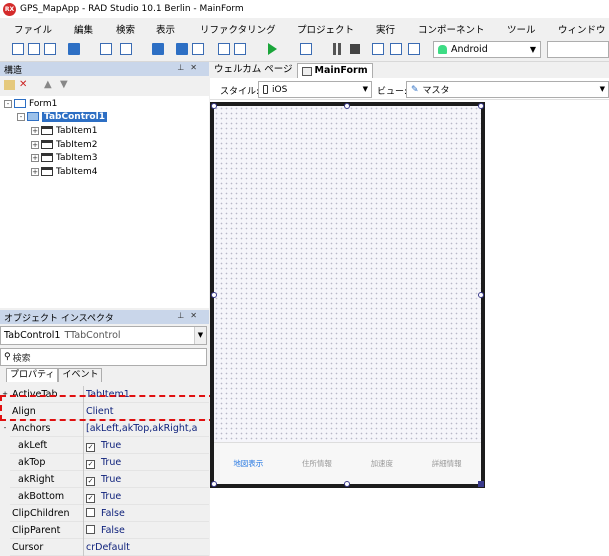  I want to click on object-class: TTabControl, so click(92, 335).